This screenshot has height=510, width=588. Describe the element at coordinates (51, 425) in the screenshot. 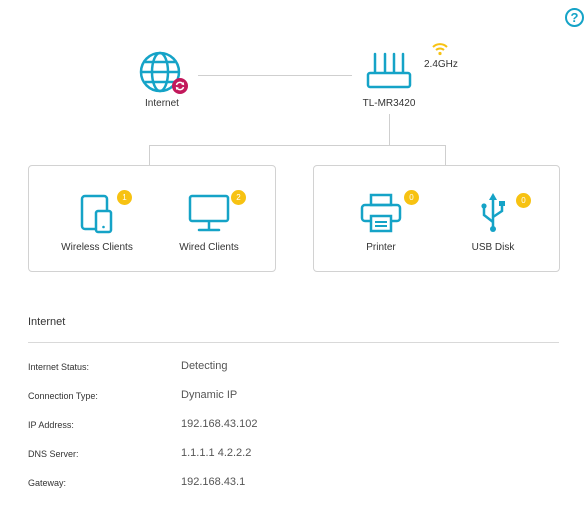

I see `ip-address-label: IP Address:` at that location.